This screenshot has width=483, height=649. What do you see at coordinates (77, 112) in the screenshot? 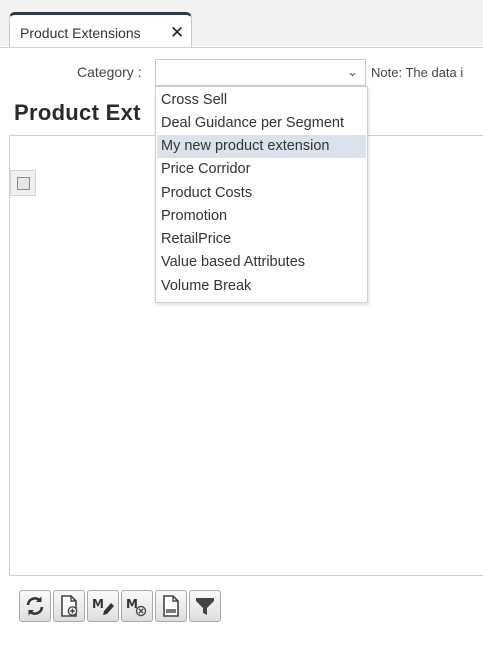
I see `page-title: Product Ext` at bounding box center [77, 112].